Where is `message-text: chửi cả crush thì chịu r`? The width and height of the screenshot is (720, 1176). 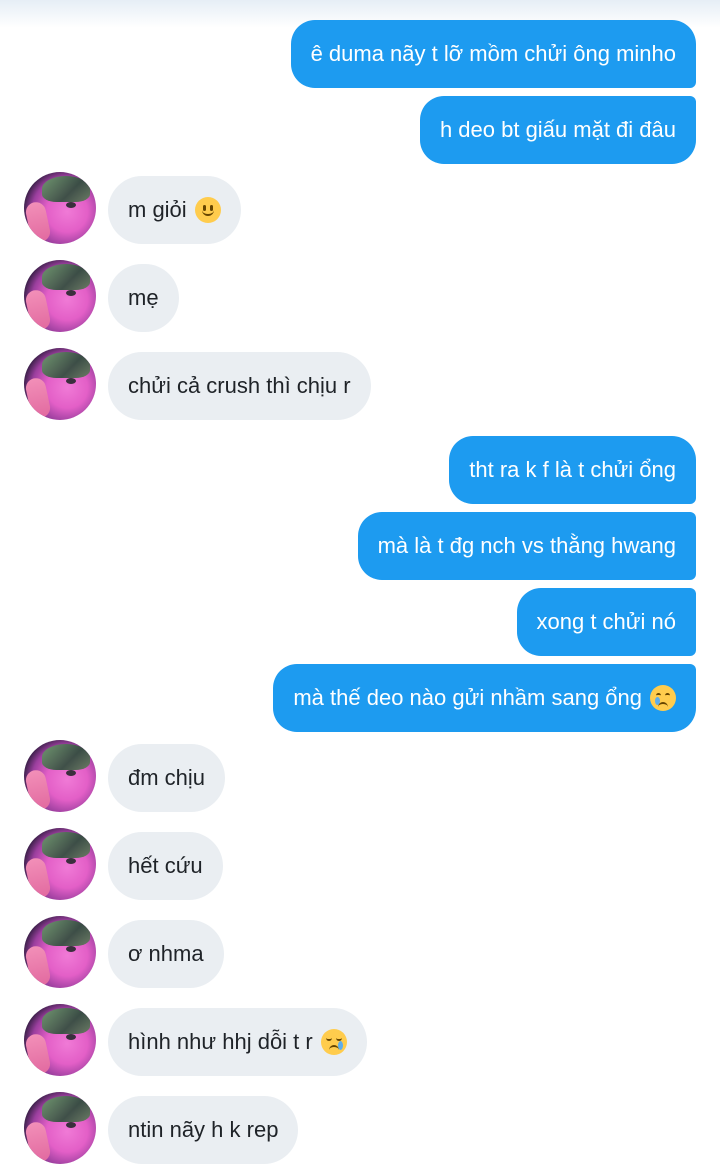
message-text: chửi cả crush thì chịu r is located at coordinates (239, 385).